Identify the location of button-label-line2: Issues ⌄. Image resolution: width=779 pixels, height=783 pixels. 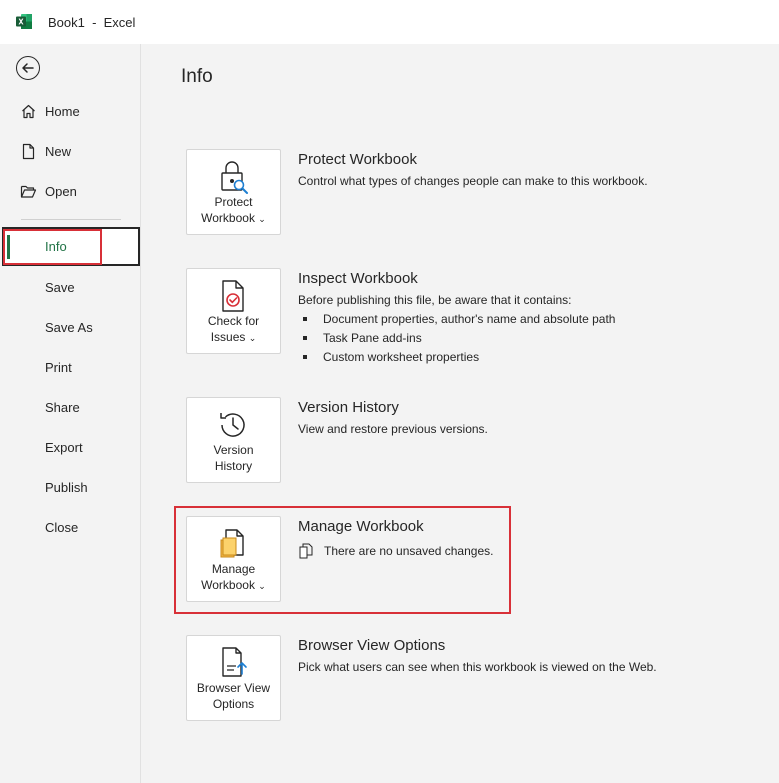
(233, 337).